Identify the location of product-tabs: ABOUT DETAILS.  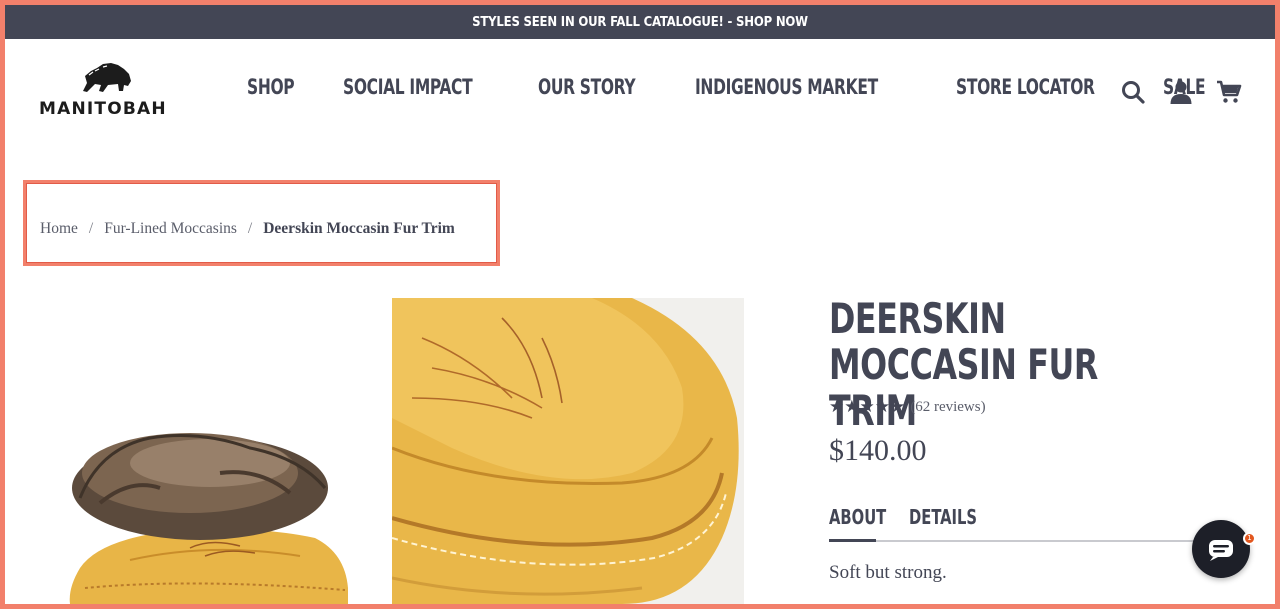
(903, 517).